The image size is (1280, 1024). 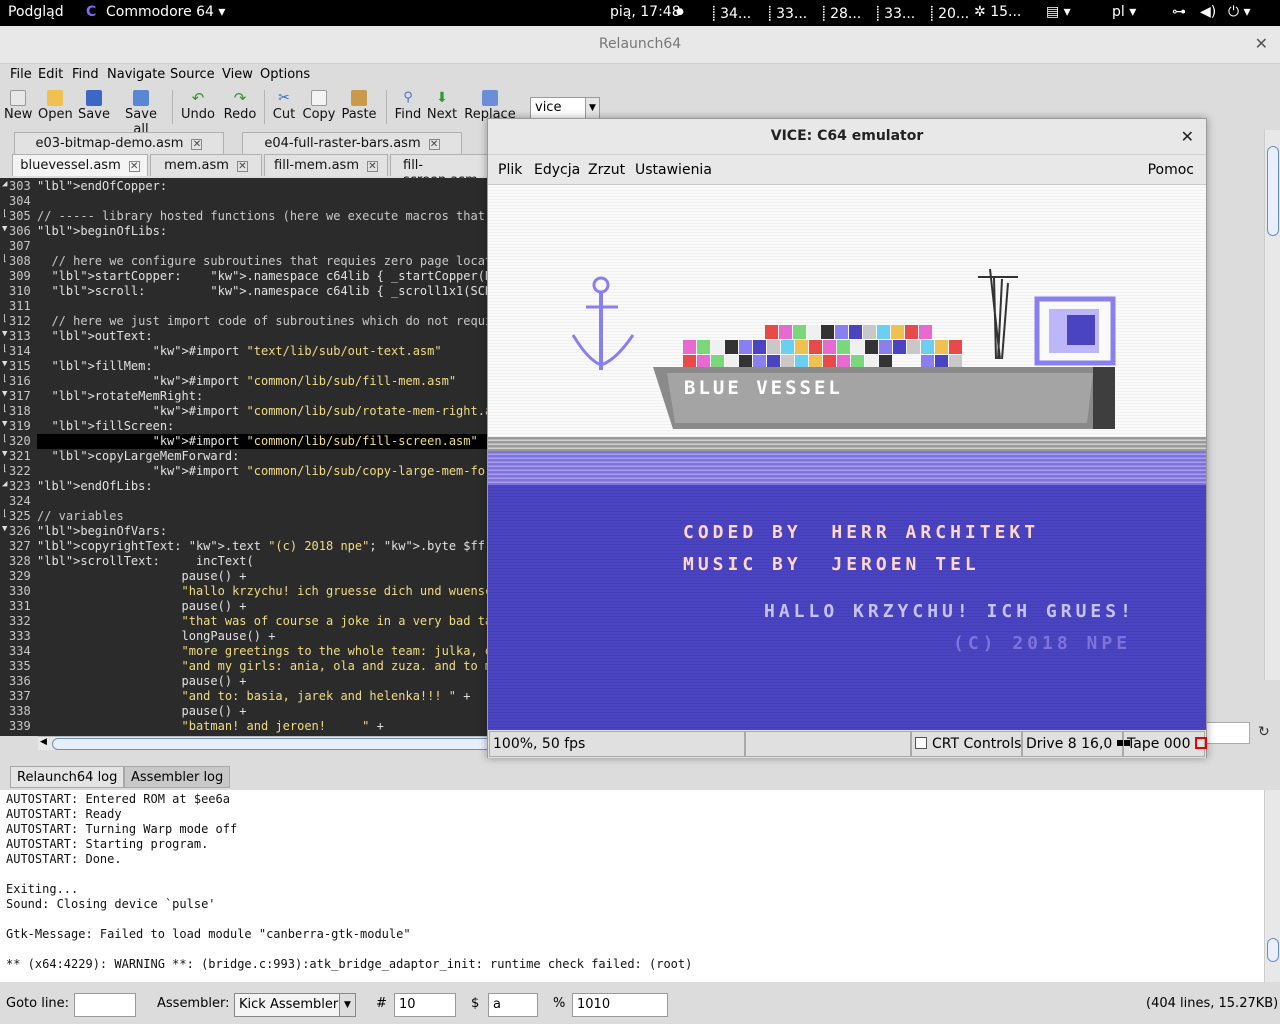 What do you see at coordinates (141, 113) in the screenshot?
I see `save-all-button: Save all` at bounding box center [141, 113].